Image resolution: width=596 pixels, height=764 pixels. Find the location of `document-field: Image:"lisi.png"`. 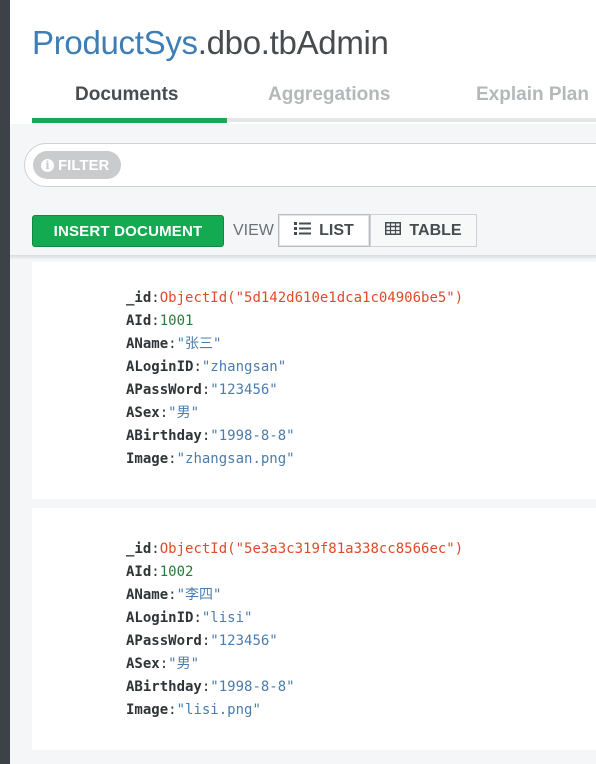

document-field: Image:"lisi.png" is located at coordinates (193, 710).